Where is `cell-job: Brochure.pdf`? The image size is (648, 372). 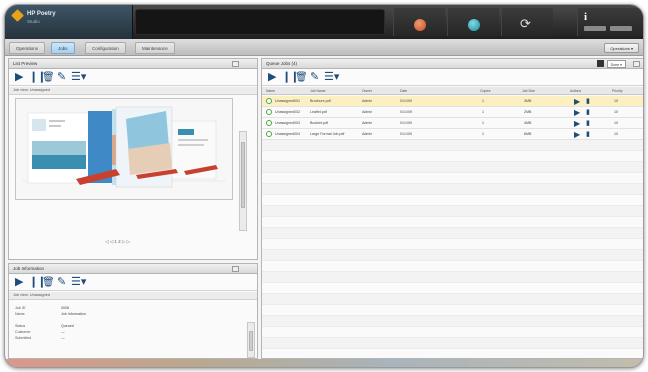
cell-job: Brochure.pdf is located at coordinates (320, 101).